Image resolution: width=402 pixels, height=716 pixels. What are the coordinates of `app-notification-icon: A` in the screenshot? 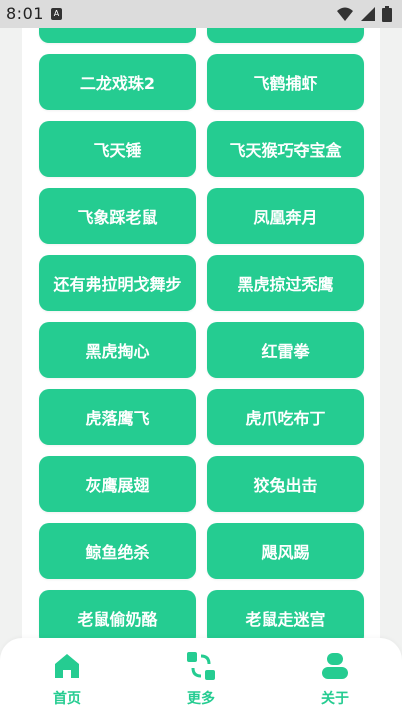 It's located at (56, 14).